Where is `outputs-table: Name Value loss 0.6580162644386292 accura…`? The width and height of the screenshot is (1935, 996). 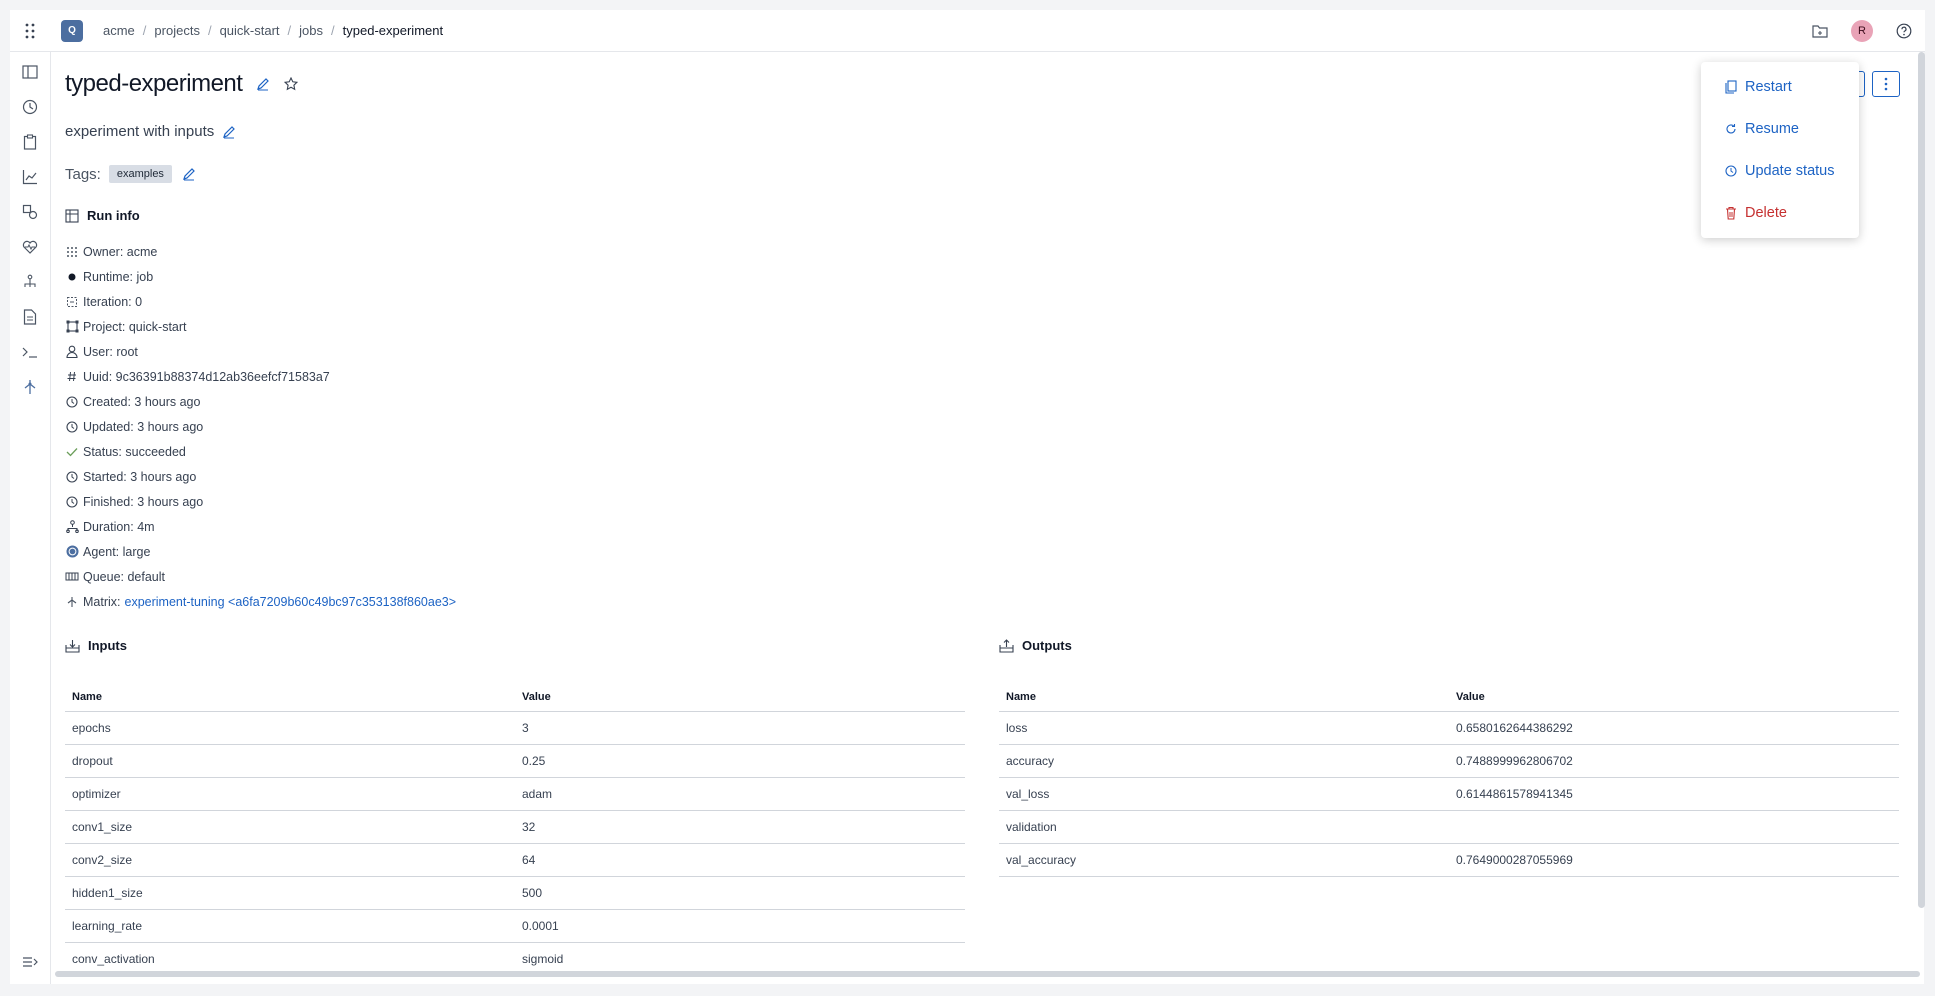
outputs-table: Name Value loss 0.6580162644386292 accura… is located at coordinates (1449, 777).